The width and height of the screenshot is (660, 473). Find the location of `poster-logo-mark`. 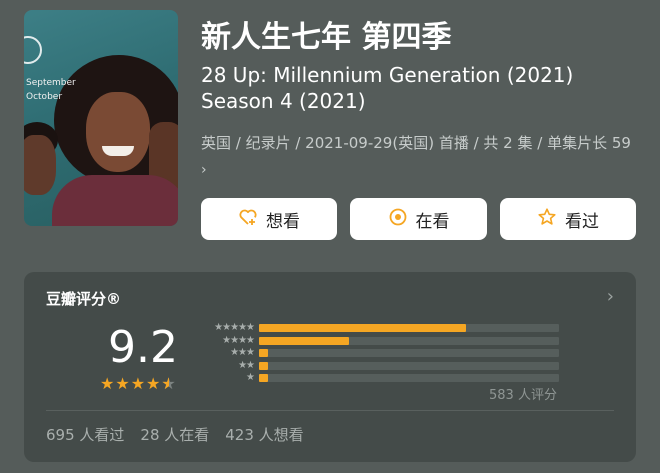

poster-logo-mark is located at coordinates (33, 50).